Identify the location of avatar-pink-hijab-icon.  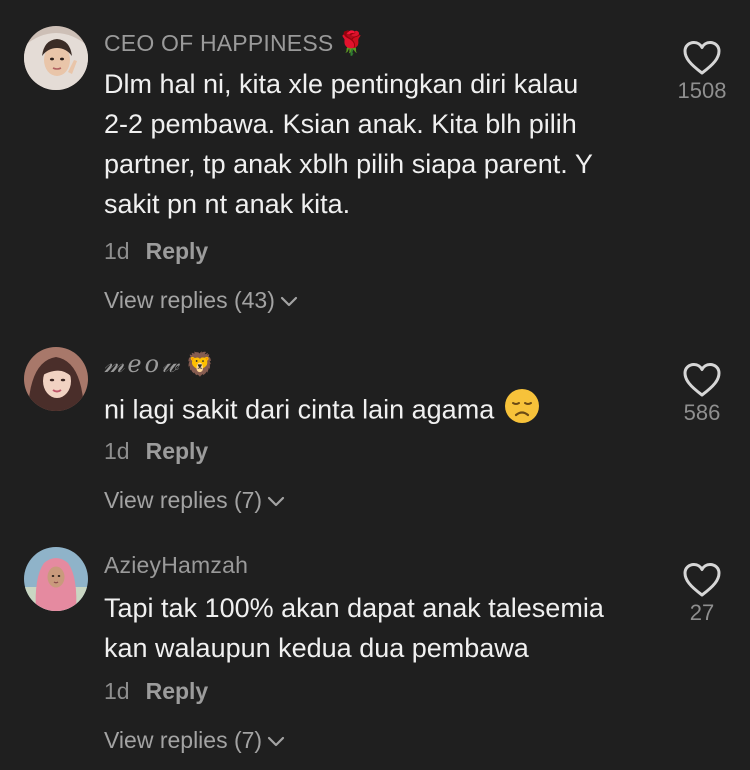
(56, 579).